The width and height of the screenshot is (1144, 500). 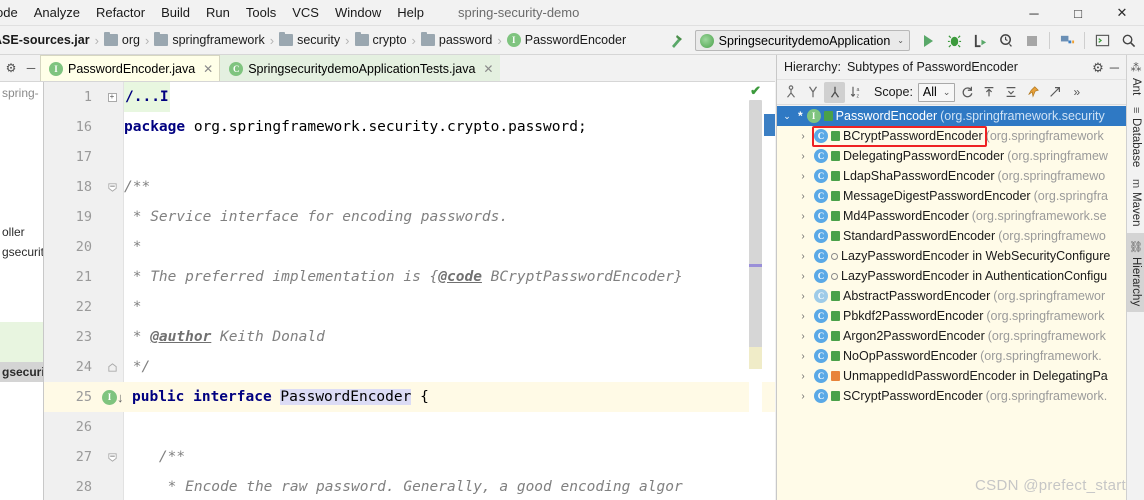 I want to click on close-icon: ✕, so click(x=208, y=69).